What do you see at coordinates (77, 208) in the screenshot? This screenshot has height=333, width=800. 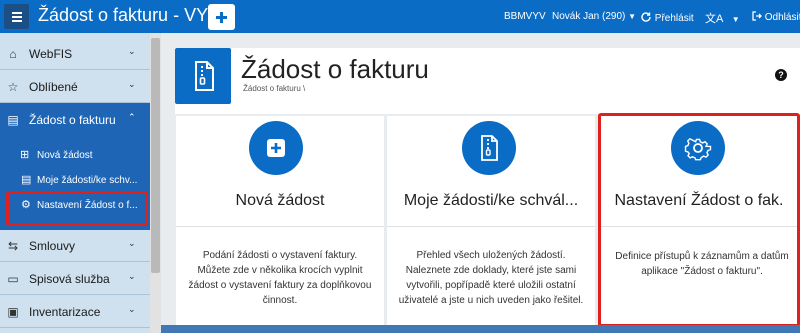 I see `highlight-frame` at bounding box center [77, 208].